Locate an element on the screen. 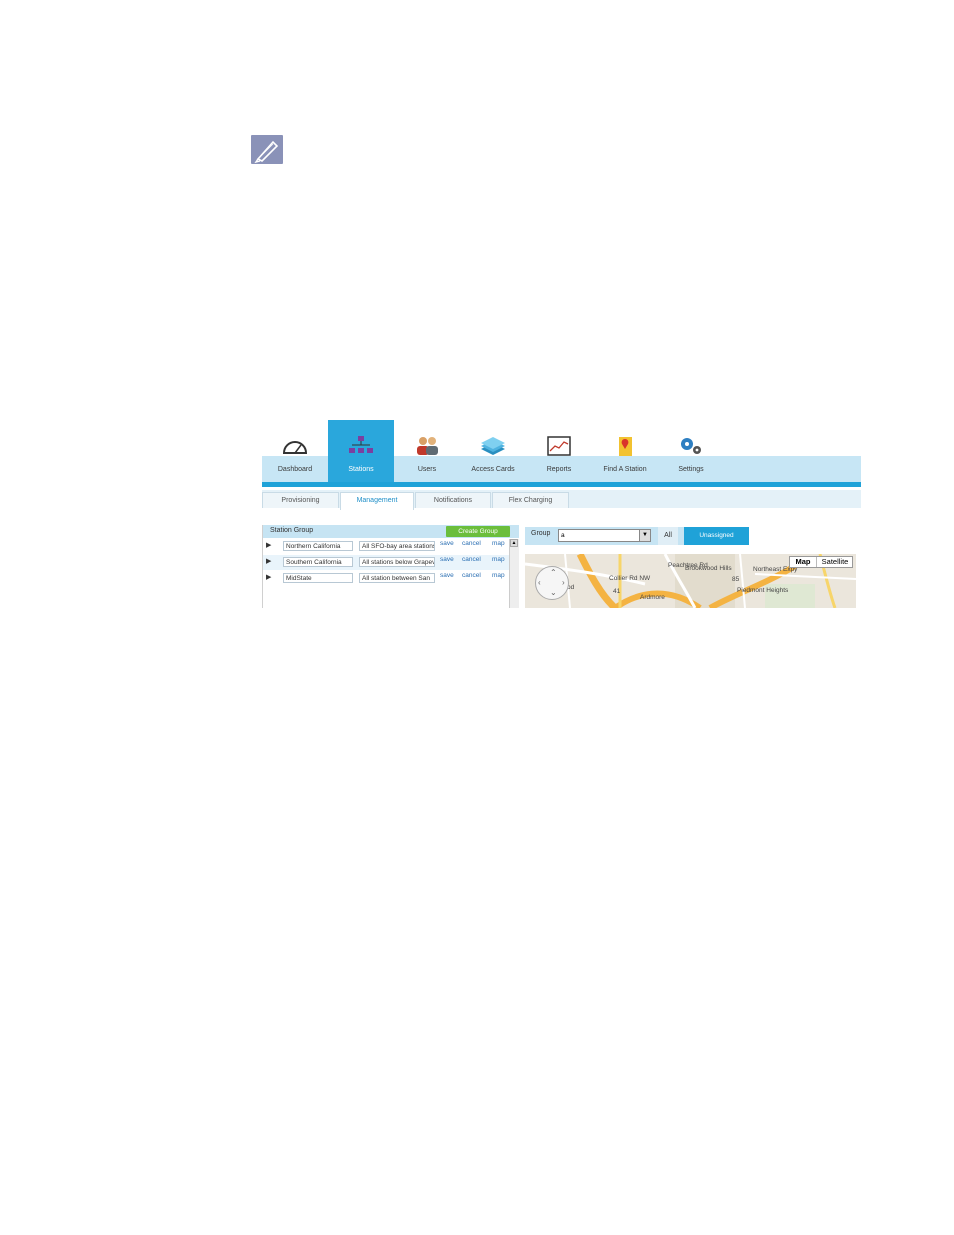 The height and width of the screenshot is (1235, 954). tab-management: Management is located at coordinates (377, 501).